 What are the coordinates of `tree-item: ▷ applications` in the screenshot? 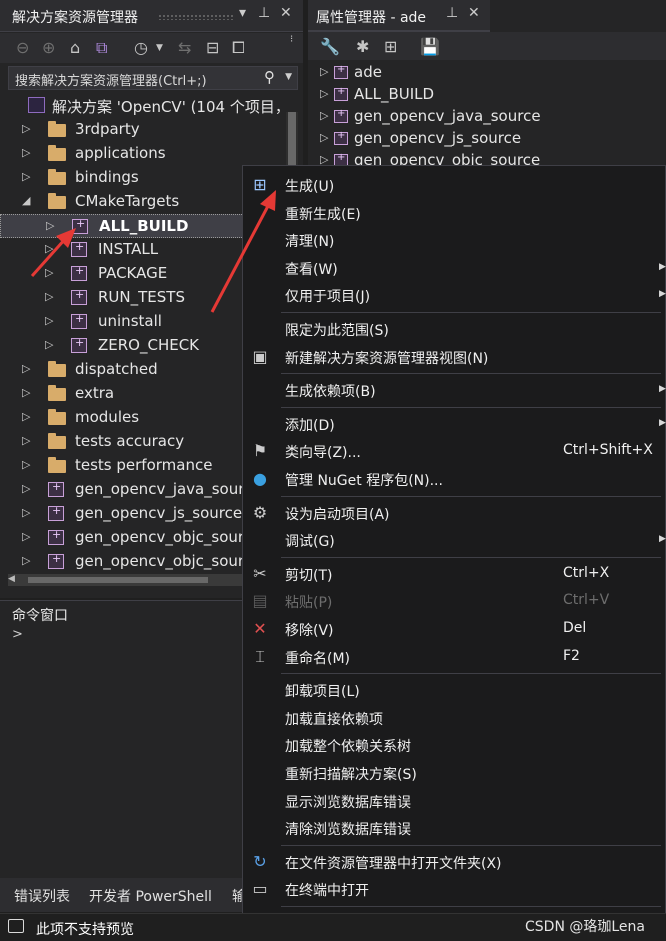 It's located at (150, 154).